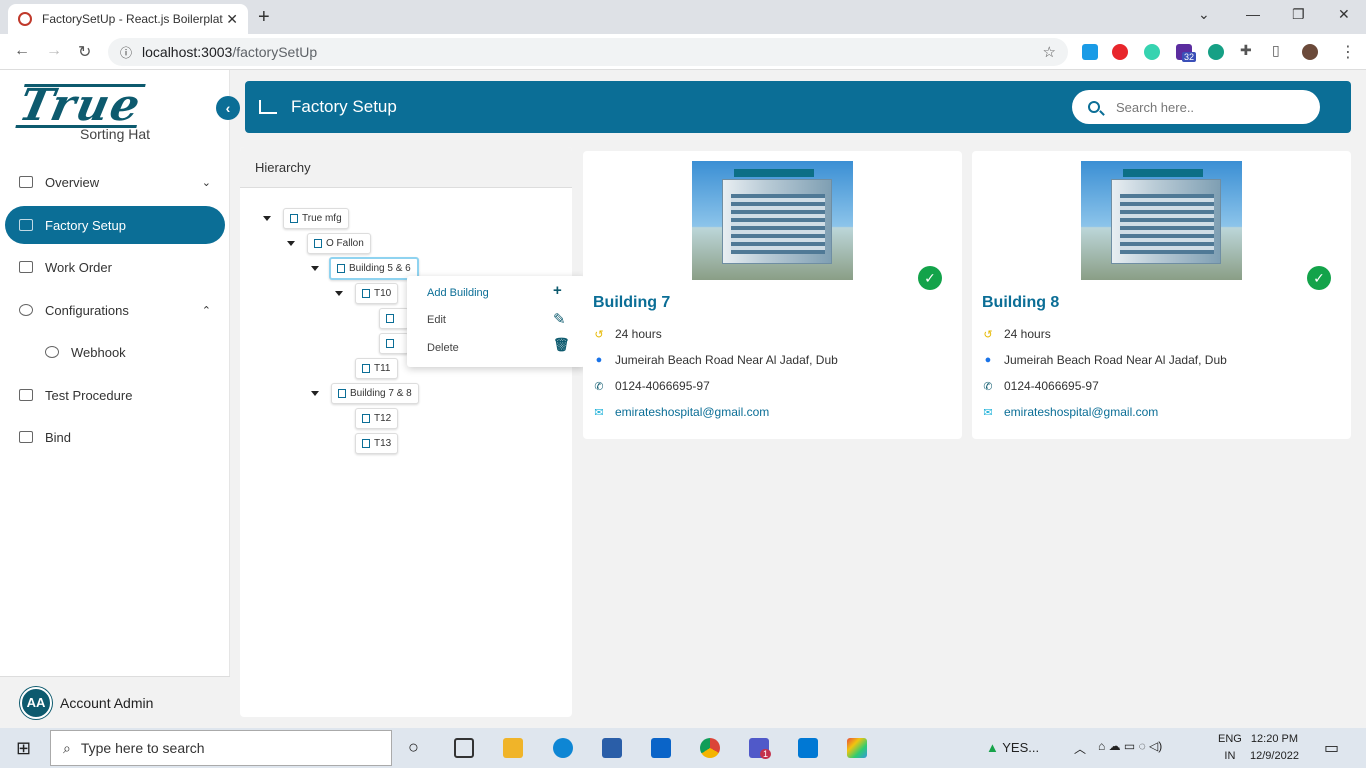 This screenshot has width=1366, height=768. What do you see at coordinates (1344, 14) in the screenshot?
I see `close-window-icon: ✕` at bounding box center [1344, 14].